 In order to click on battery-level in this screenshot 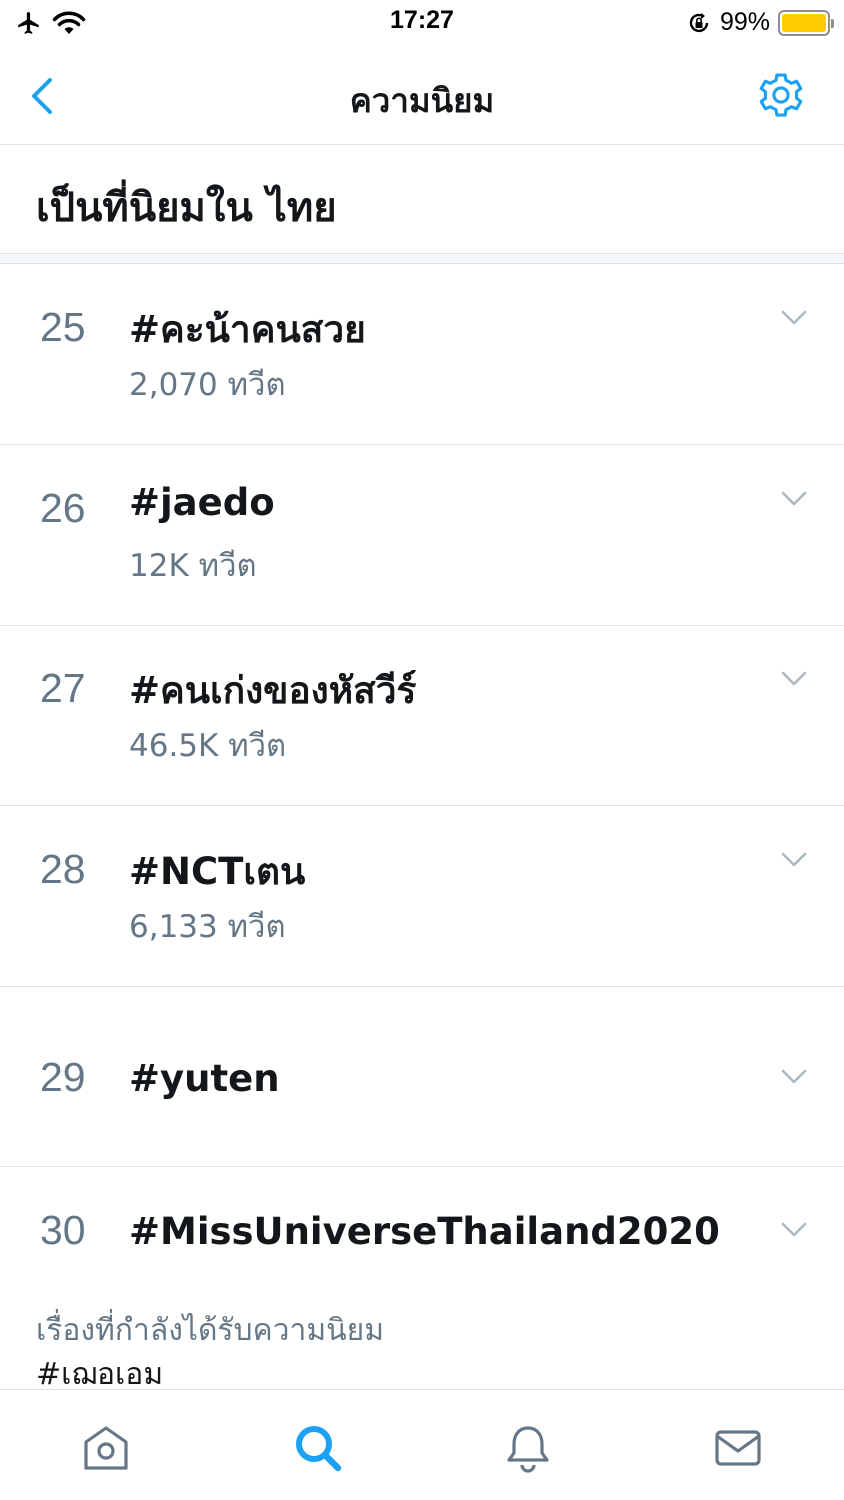, I will do `click(804, 22)`.